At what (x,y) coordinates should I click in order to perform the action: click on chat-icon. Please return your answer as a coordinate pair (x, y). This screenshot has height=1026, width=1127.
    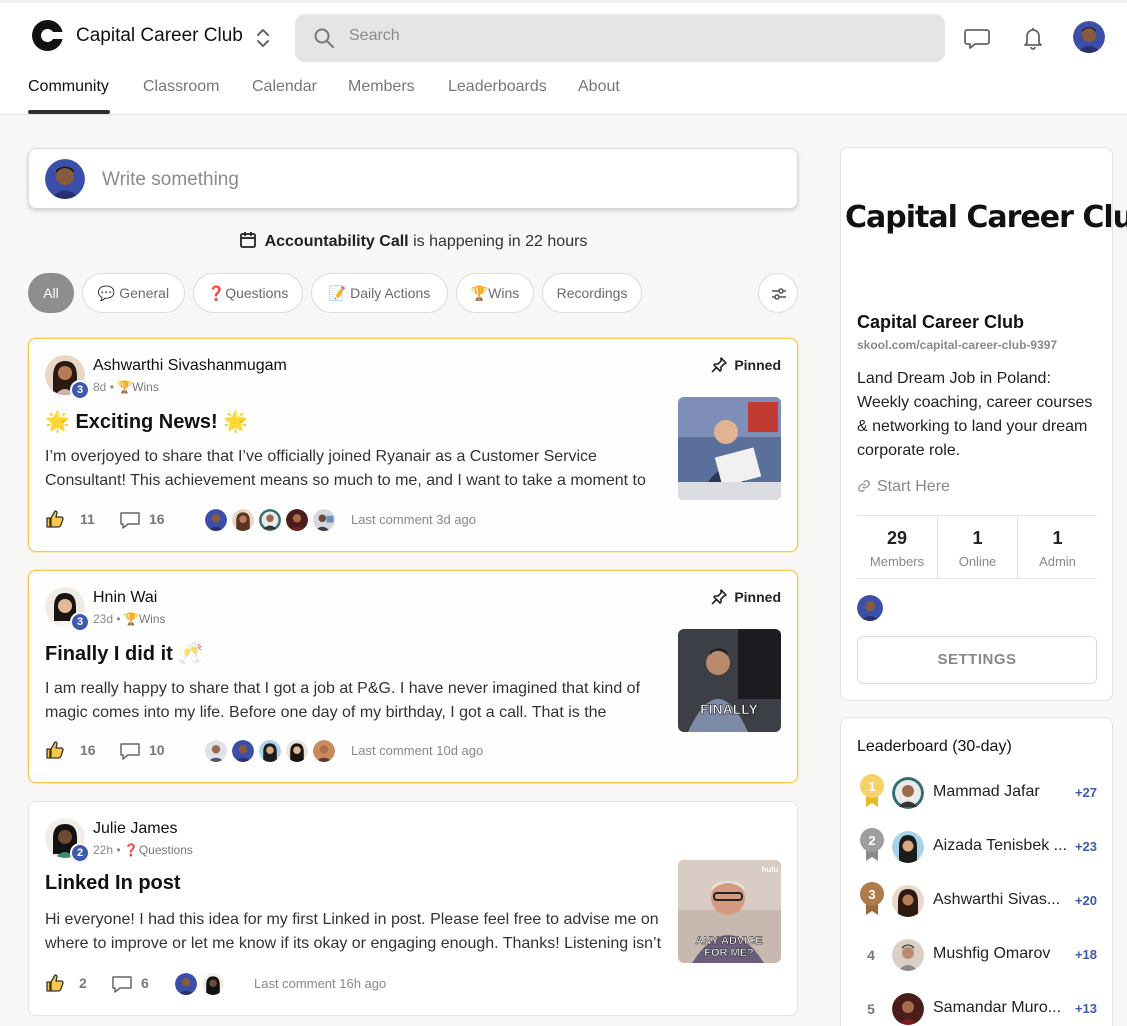
    Looking at the image, I should click on (977, 38).